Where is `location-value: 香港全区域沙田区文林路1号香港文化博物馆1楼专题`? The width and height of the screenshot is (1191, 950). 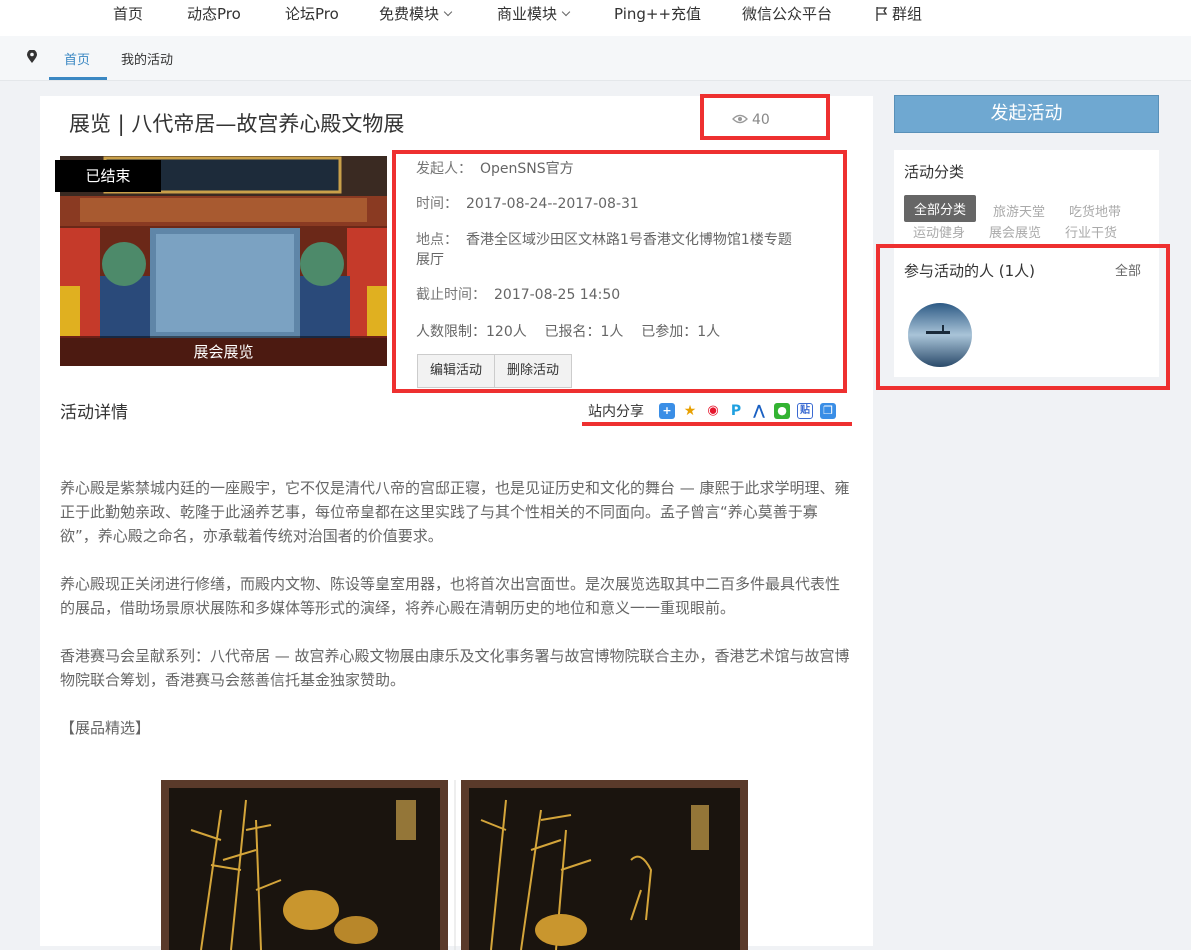 location-value: 香港全区域沙田区文林路1号香港文化博物馆1楼专题 is located at coordinates (629, 240).